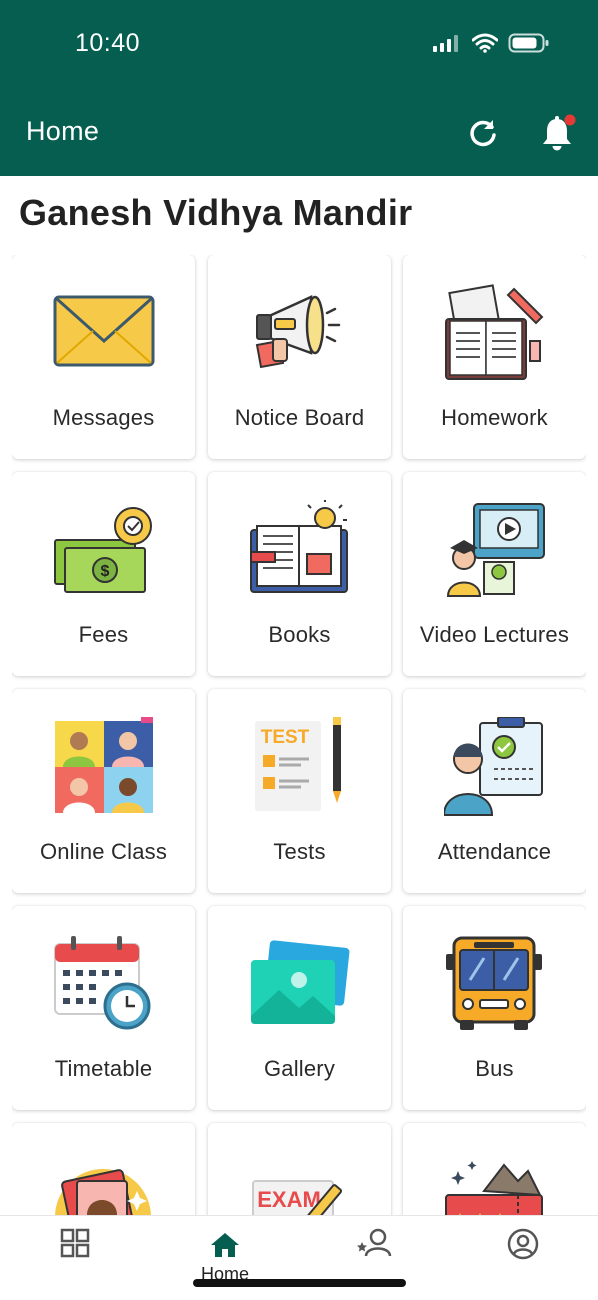 The height and width of the screenshot is (1300, 598). I want to click on tile-label: Fees, so click(103, 634).